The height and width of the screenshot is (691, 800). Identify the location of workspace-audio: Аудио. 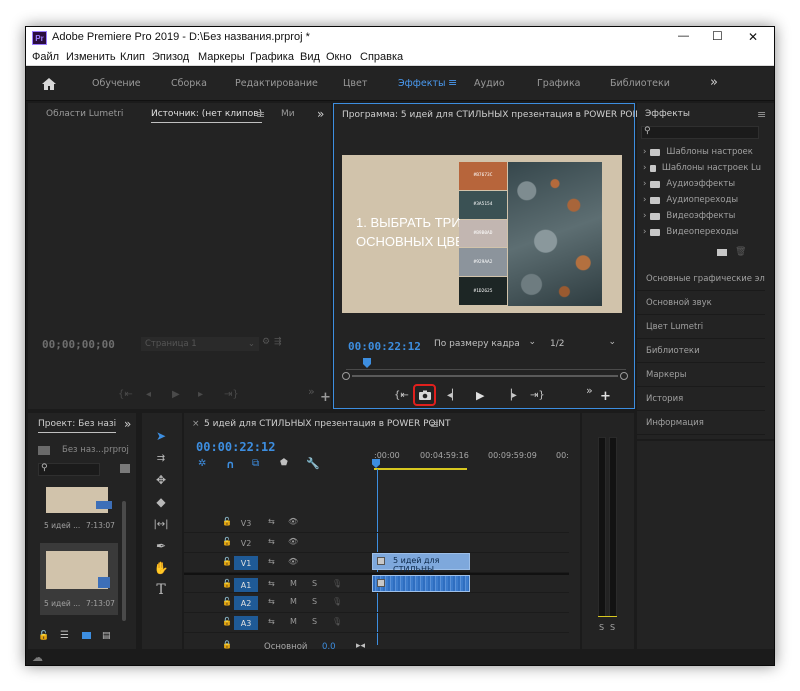
(489, 83).